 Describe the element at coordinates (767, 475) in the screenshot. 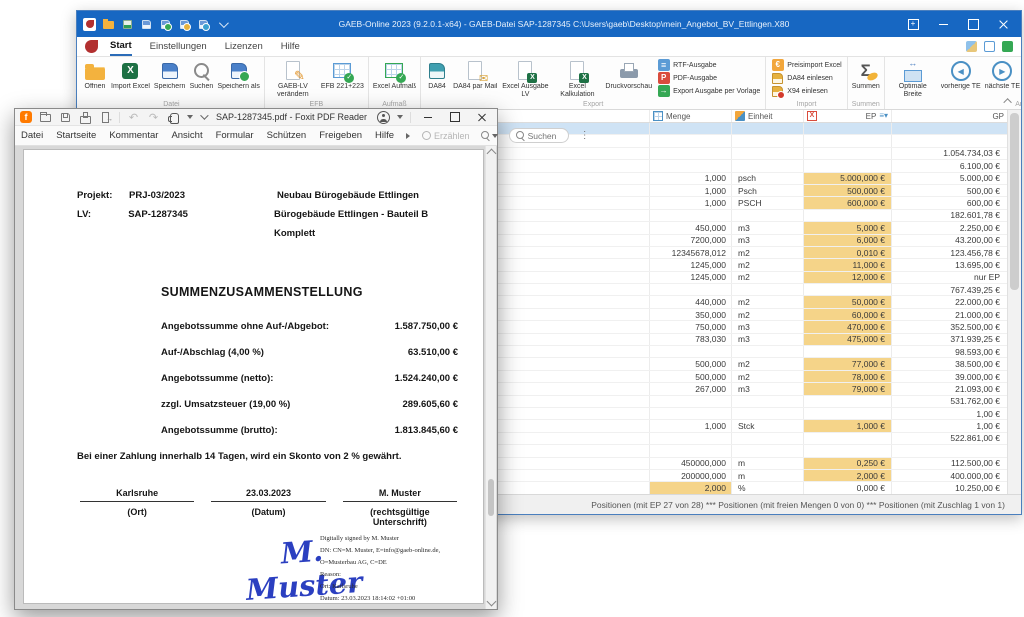

I see `cell-einheit: m` at that location.